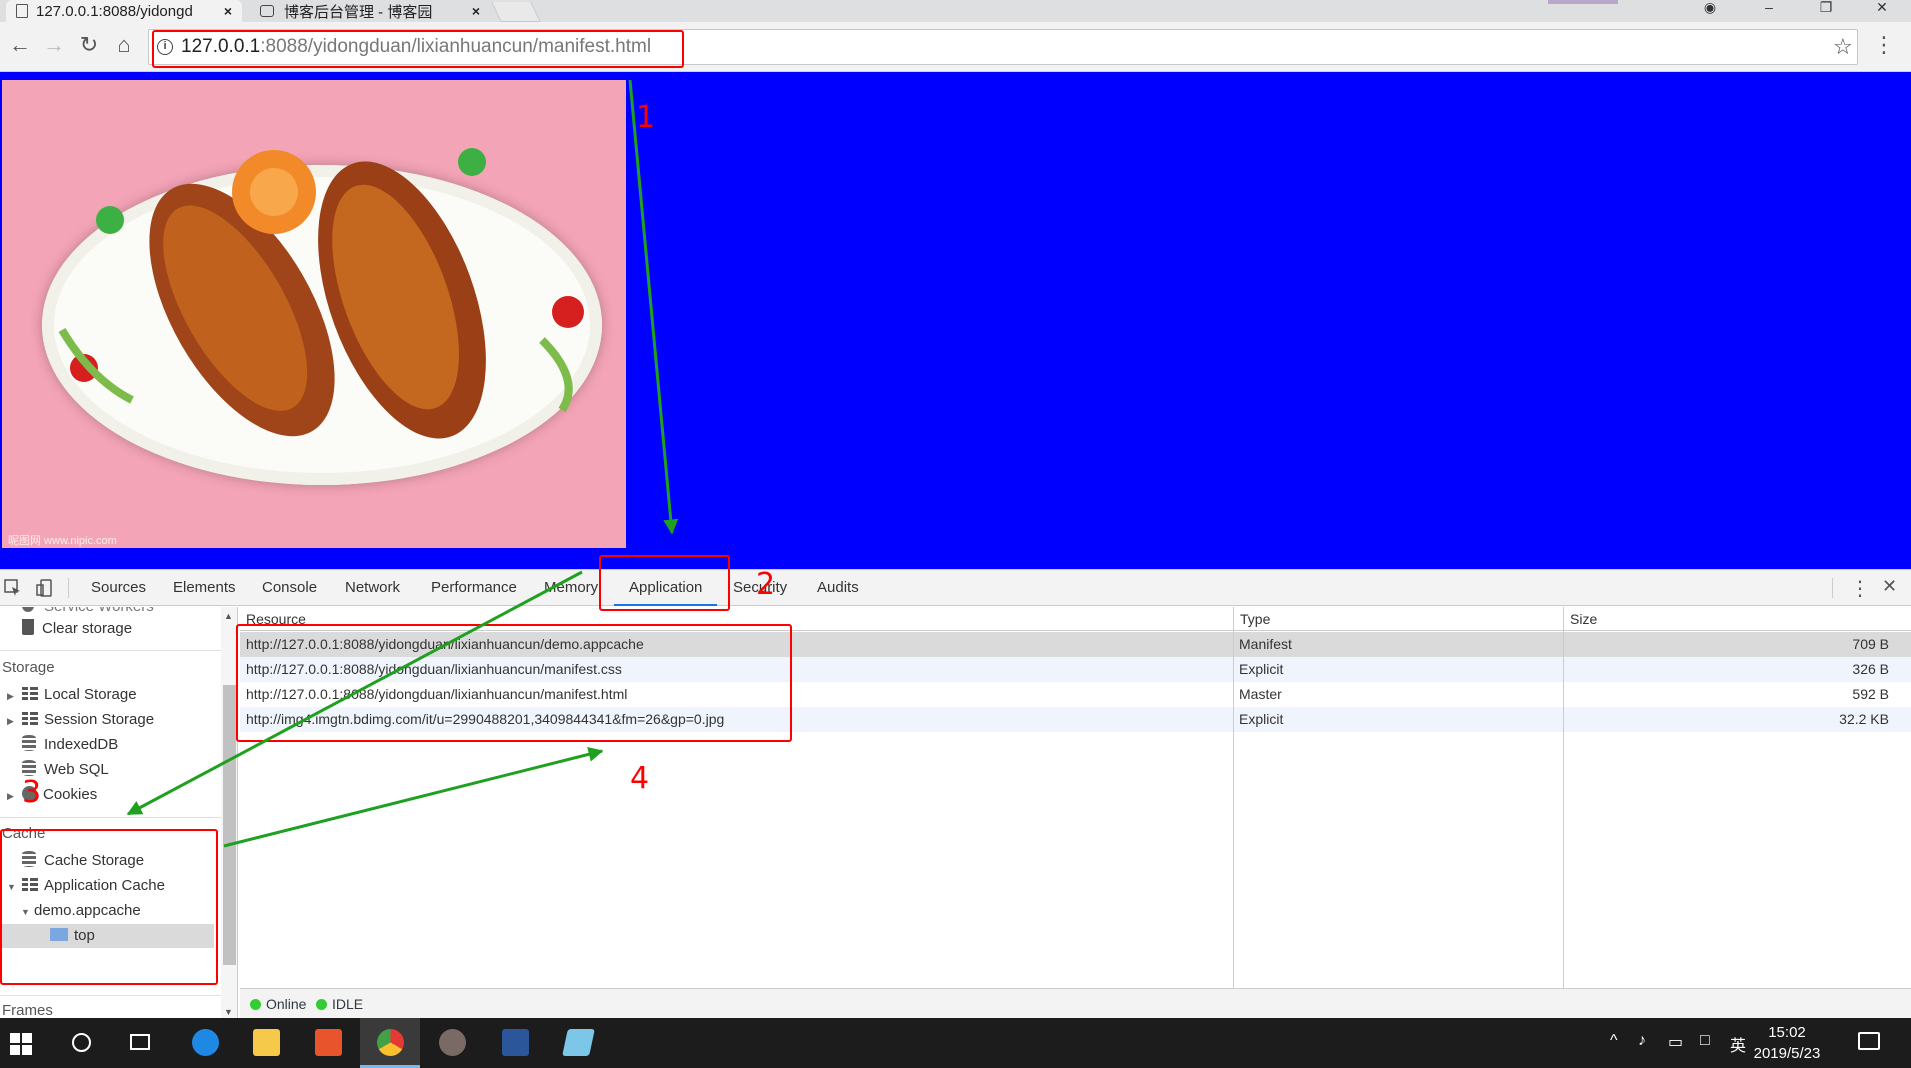 Image resolution: width=1911 pixels, height=1068 pixels. I want to click on cnblogs-icon, so click(267, 11).